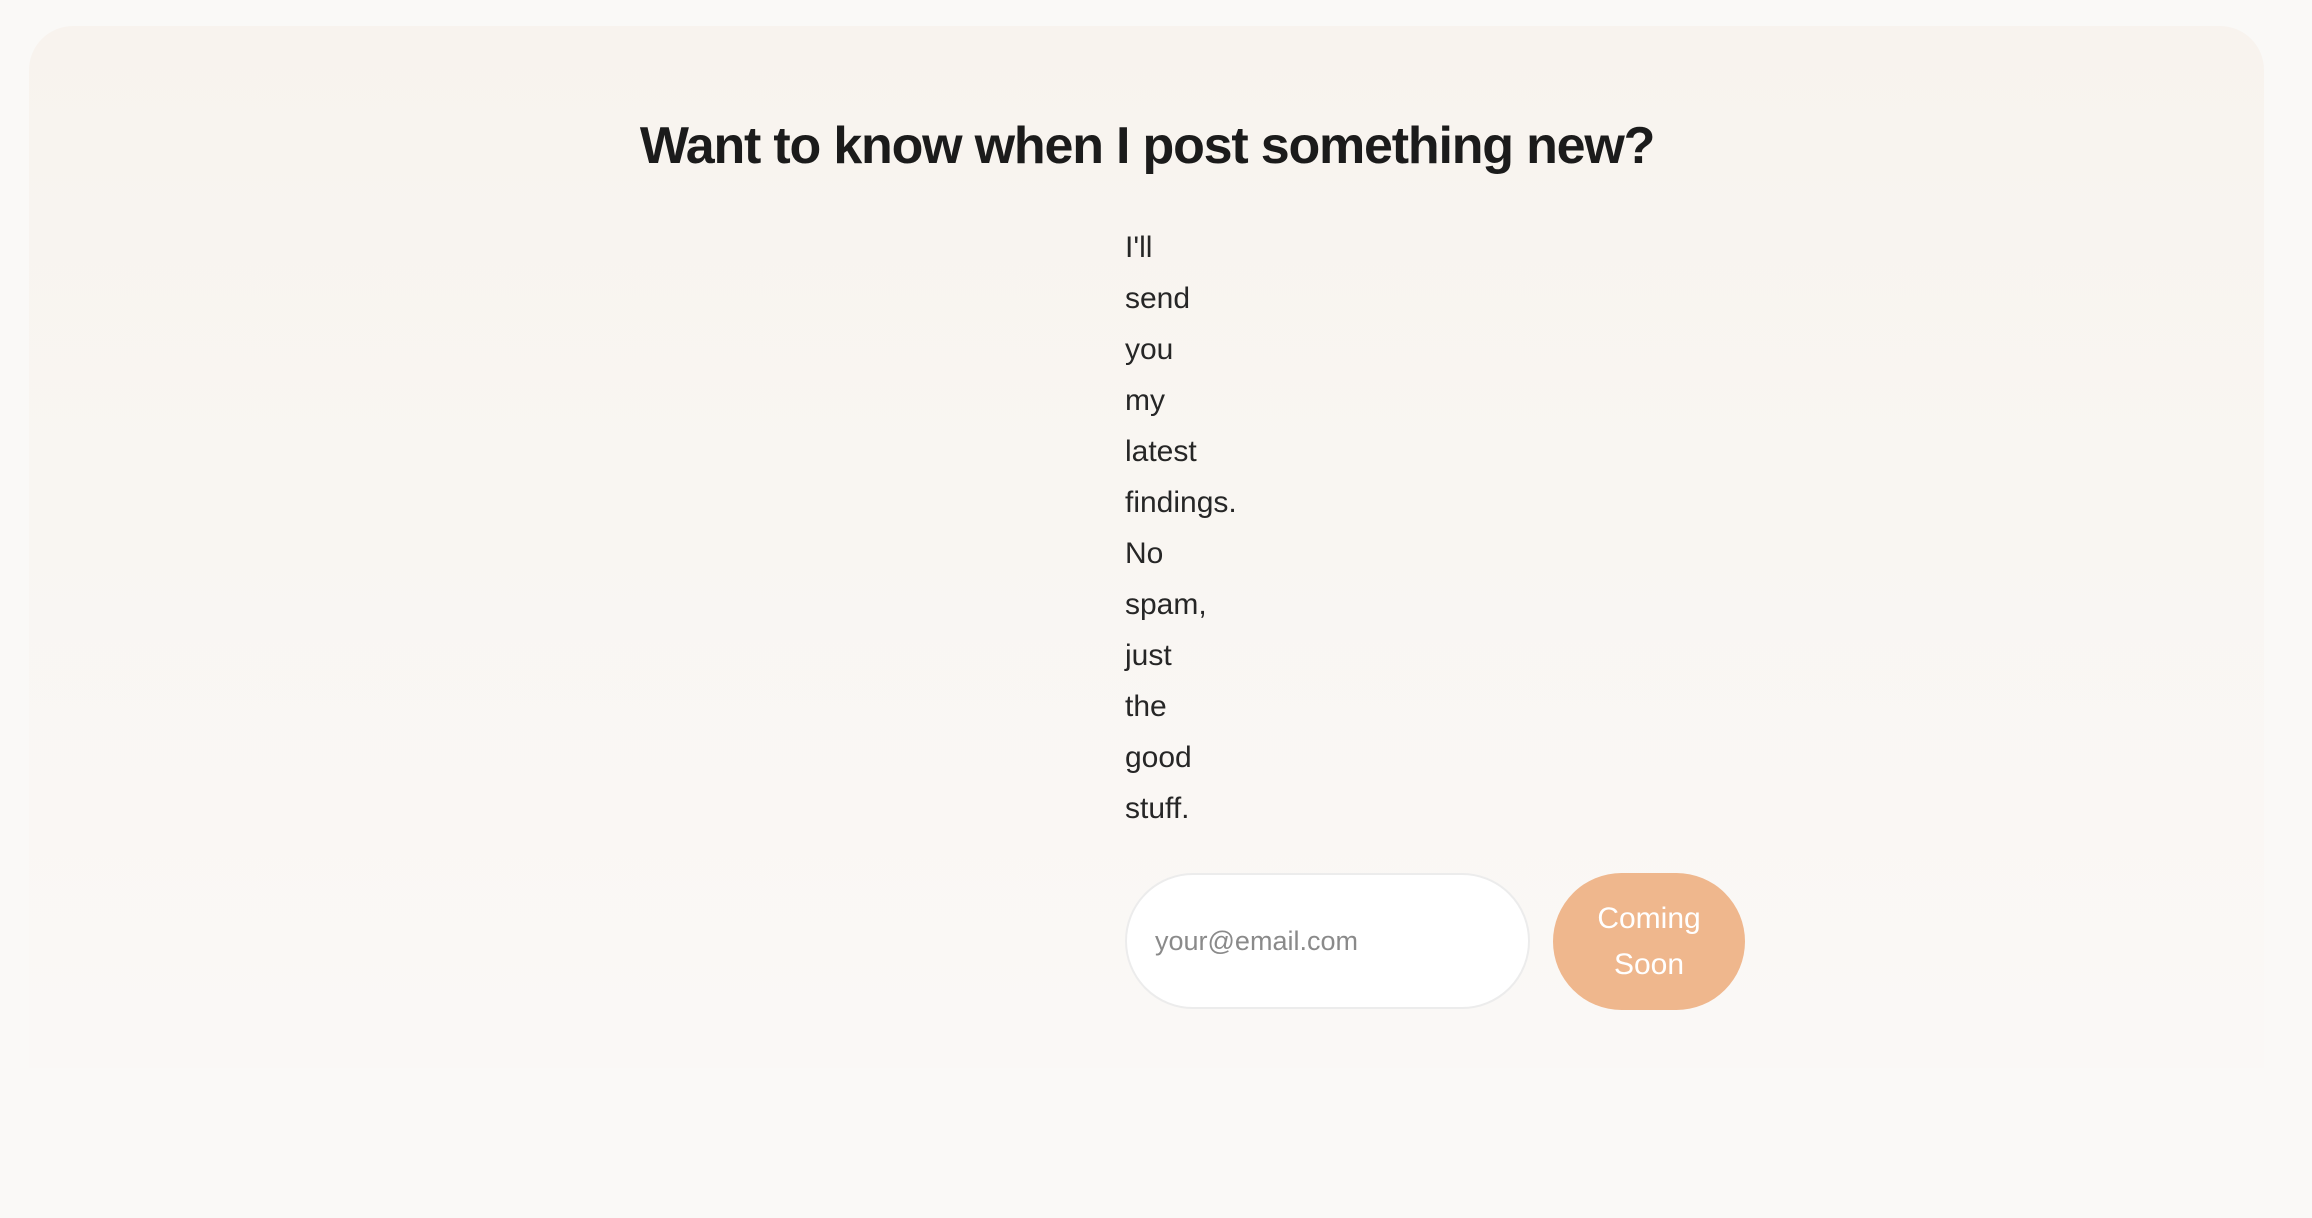  I want to click on intro-word: my, so click(1145, 400).